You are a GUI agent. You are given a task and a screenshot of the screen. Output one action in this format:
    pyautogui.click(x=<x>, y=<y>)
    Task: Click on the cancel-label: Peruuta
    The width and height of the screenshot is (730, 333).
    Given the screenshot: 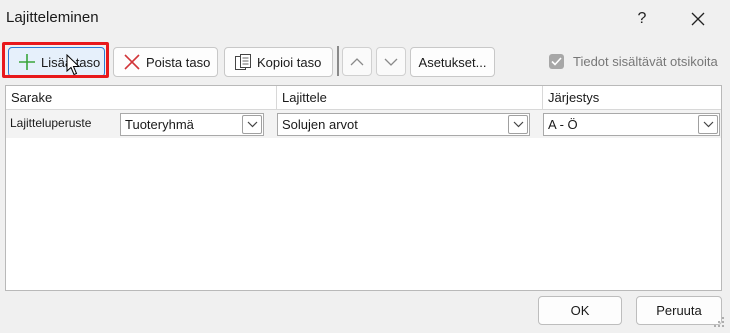 What is the action you would take?
    pyautogui.click(x=679, y=310)
    